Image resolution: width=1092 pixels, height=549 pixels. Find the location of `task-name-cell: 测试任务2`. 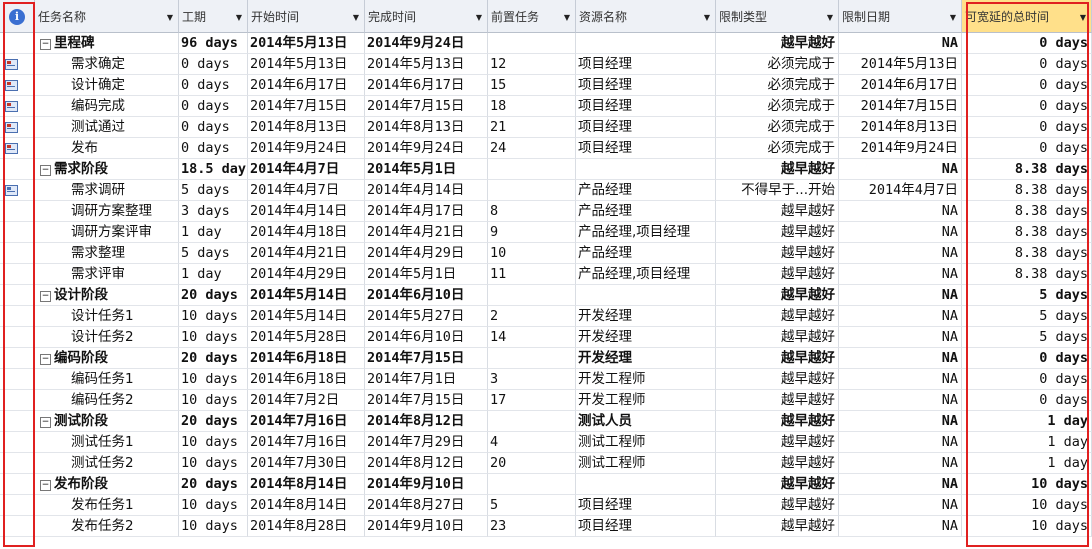

task-name-cell: 测试任务2 is located at coordinates (107, 463).